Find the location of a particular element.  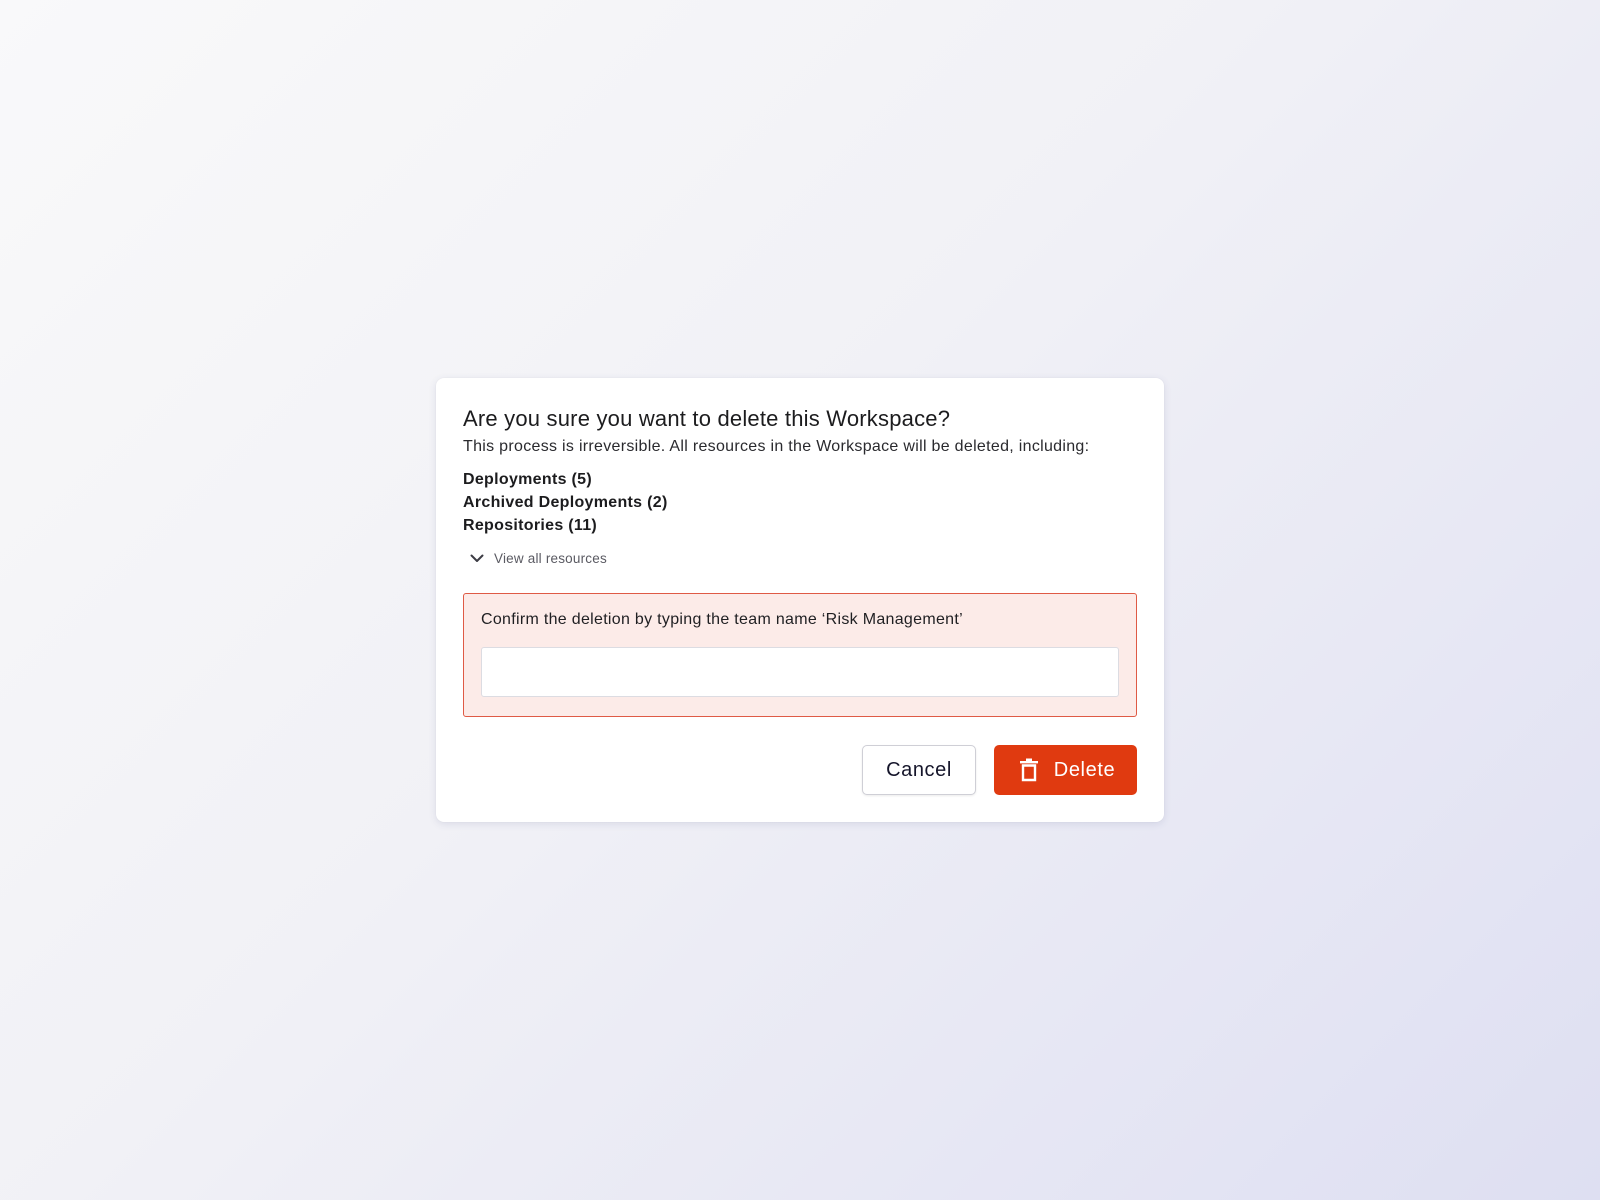

chevron-down-icon is located at coordinates (477, 558).